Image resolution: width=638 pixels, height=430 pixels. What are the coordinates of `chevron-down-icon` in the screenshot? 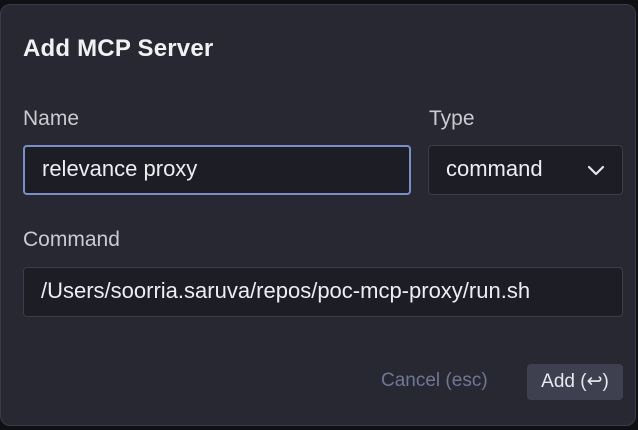 It's located at (596, 170).